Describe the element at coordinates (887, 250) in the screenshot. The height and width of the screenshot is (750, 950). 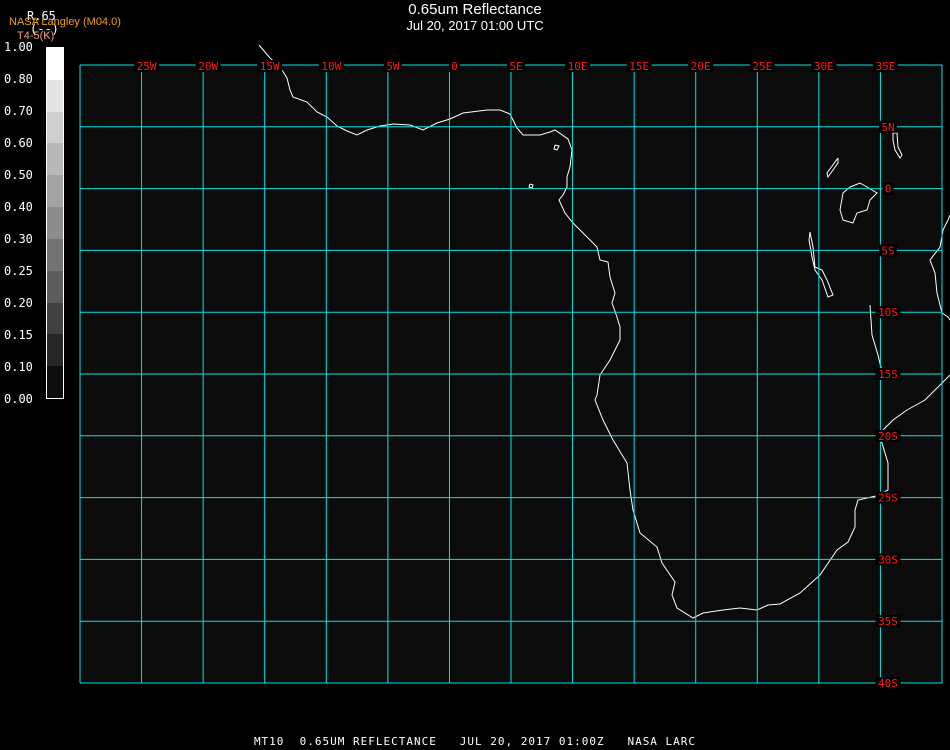
I see `latitude-label: 5S` at that location.